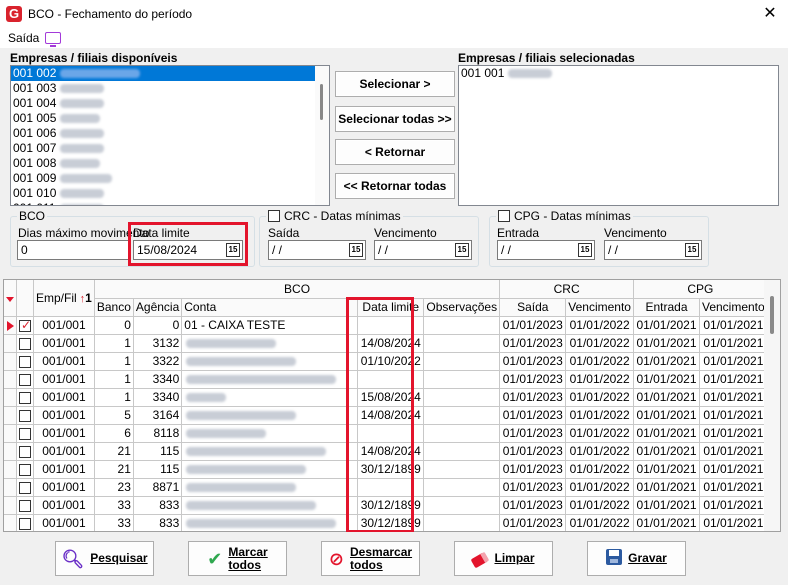 This screenshot has width=788, height=585. Describe the element at coordinates (170, 178) in the screenshot. I see `available-item: 001 009` at that location.